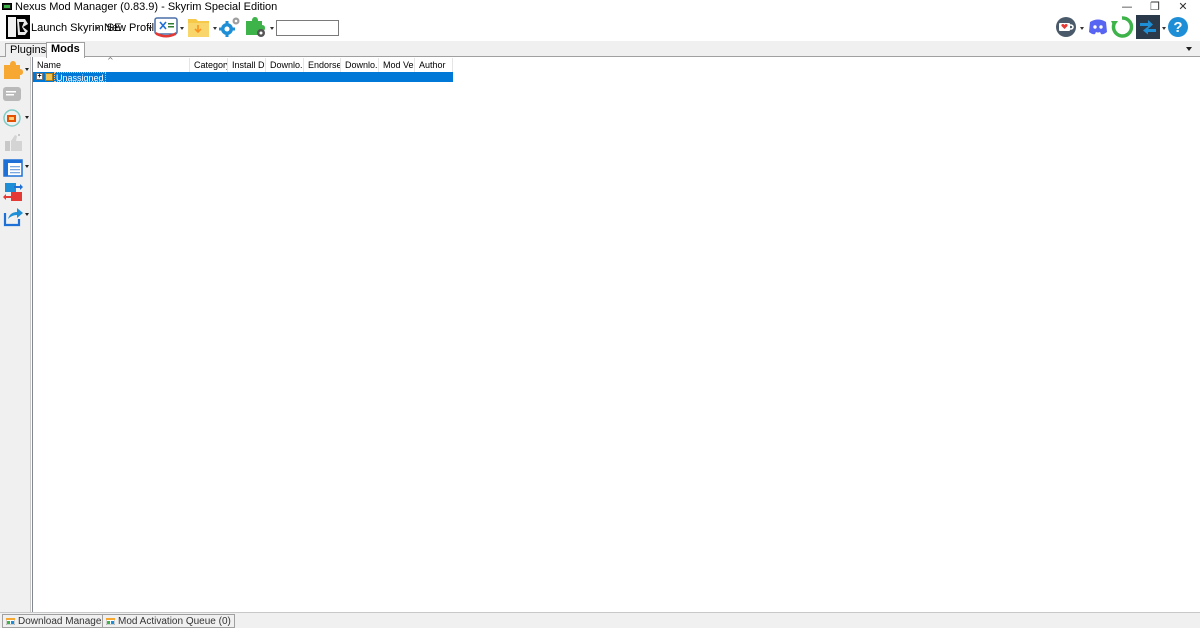  I want to click on launch-game-button, so click(18, 27).